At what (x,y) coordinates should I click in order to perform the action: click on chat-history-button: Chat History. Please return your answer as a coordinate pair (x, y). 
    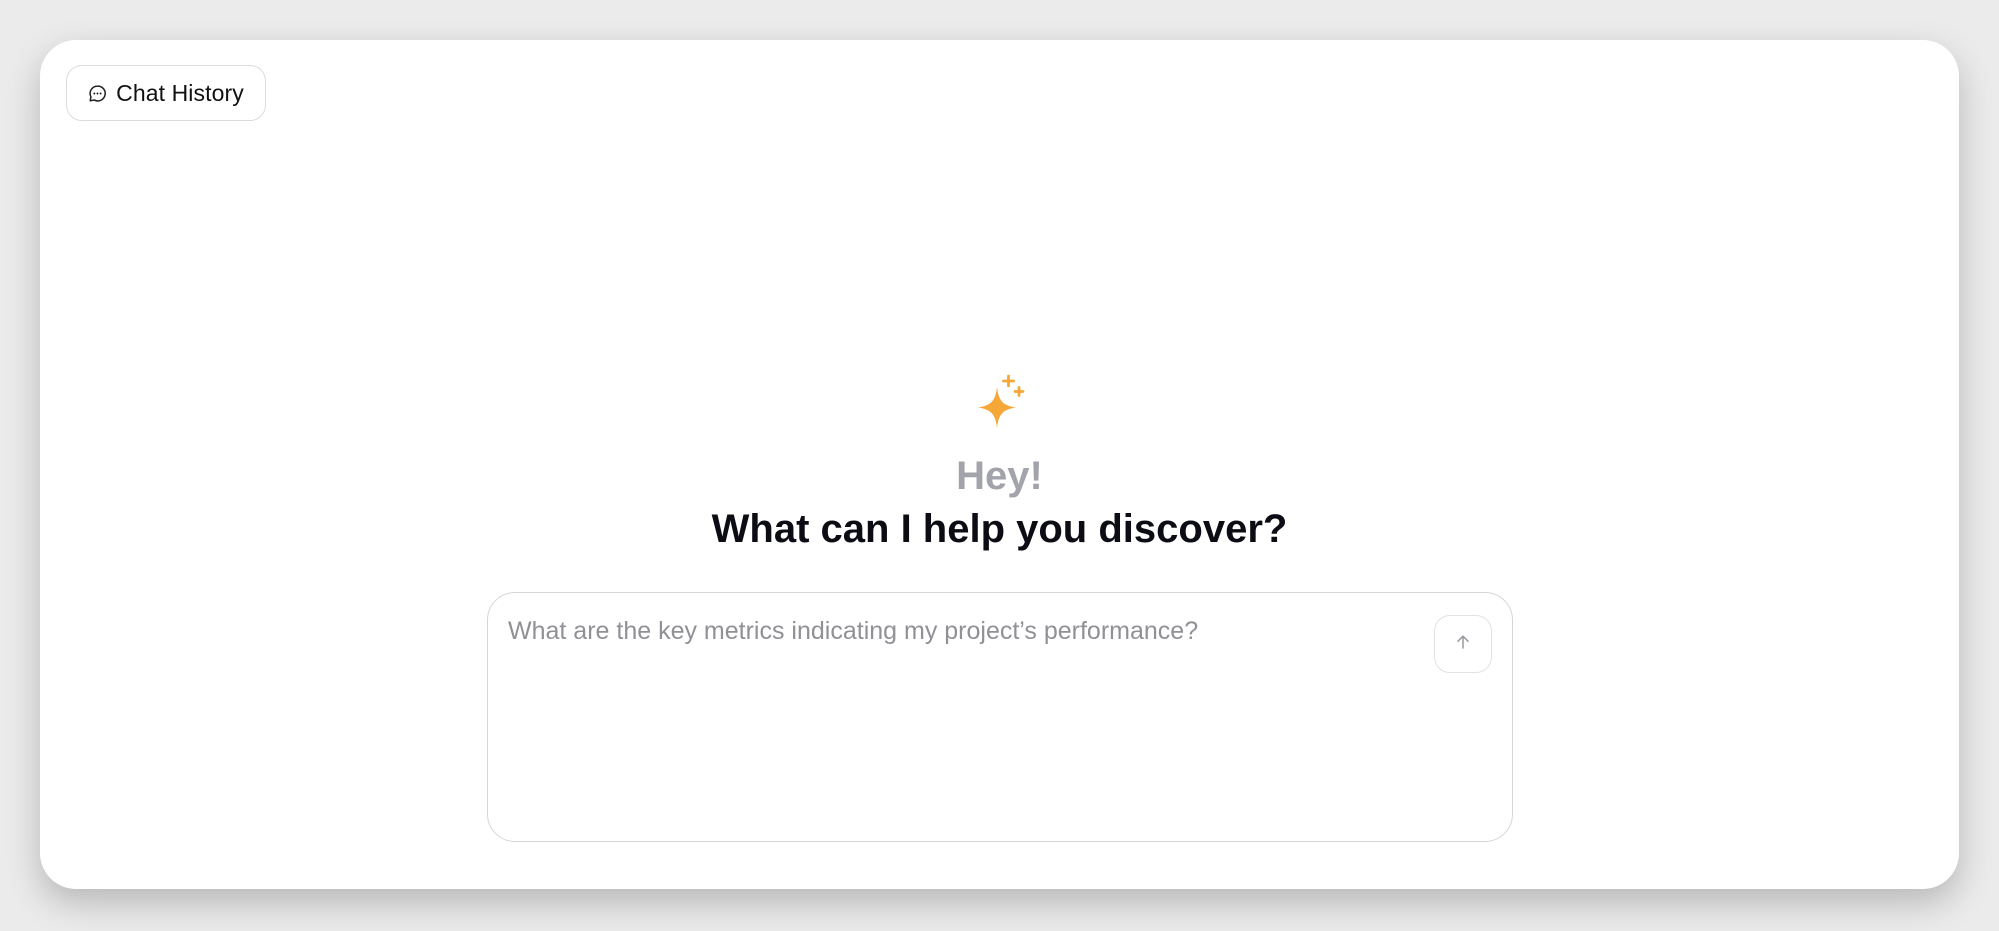
    Looking at the image, I should click on (166, 93).